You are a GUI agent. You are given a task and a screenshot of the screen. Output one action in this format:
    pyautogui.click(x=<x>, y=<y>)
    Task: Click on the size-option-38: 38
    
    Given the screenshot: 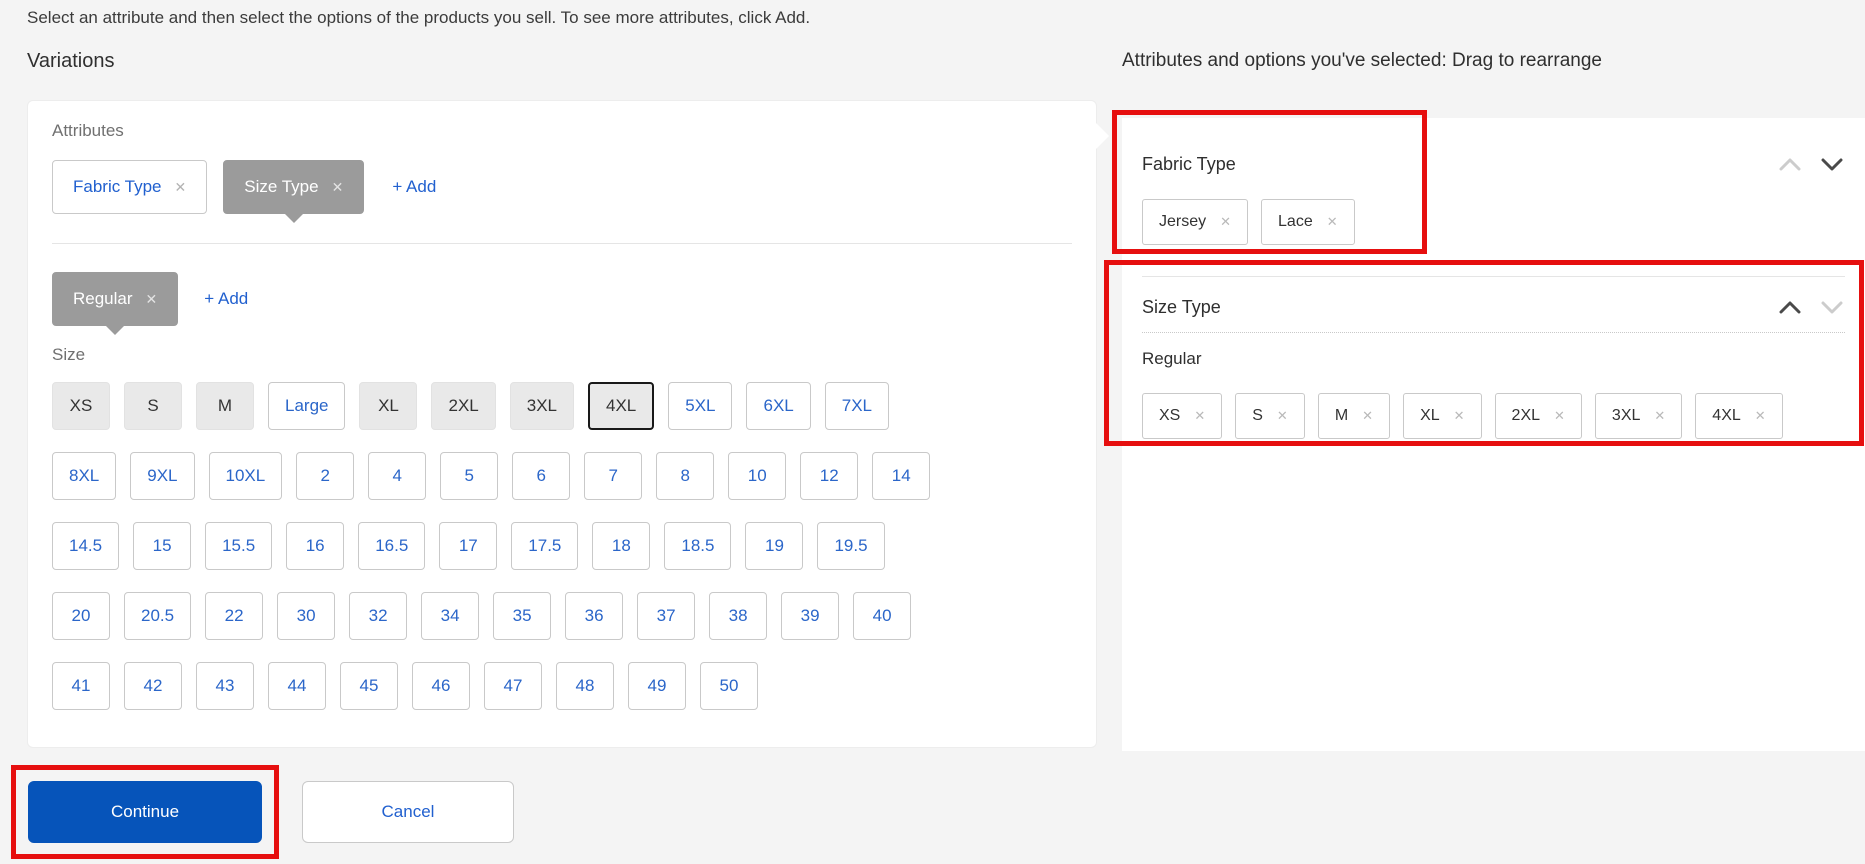 What is the action you would take?
    pyautogui.click(x=738, y=616)
    